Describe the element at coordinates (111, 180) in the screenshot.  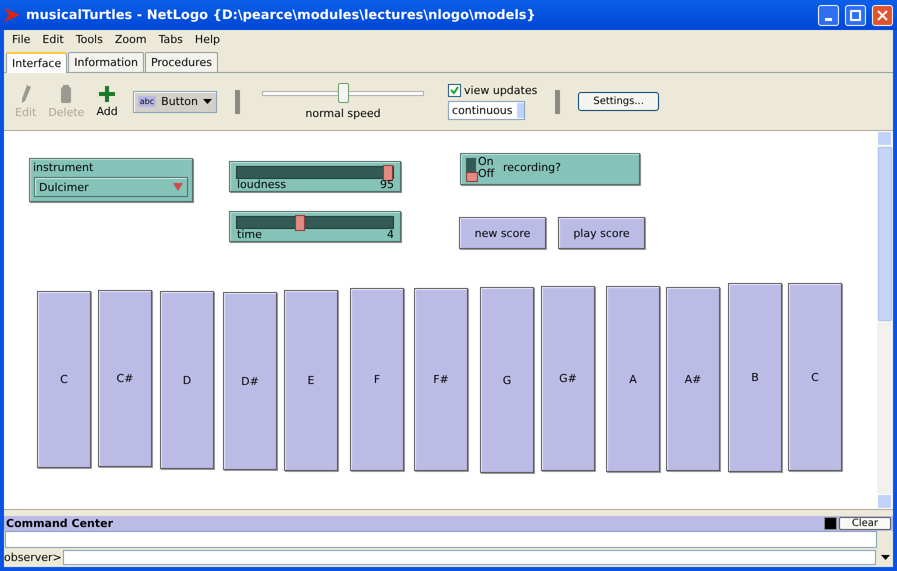
I see `instrument-chooser: instrument Dulcimer` at that location.